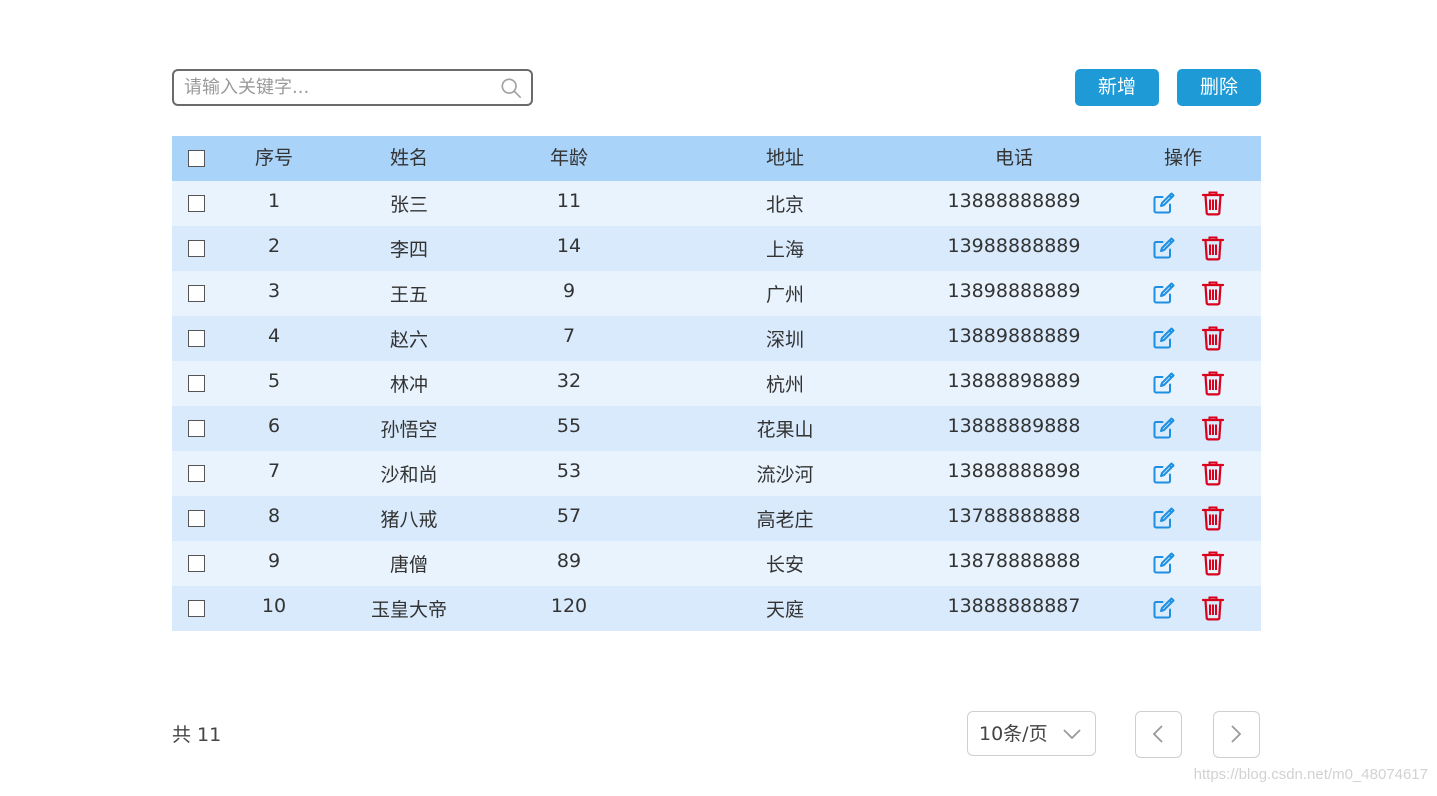 This screenshot has width=1437, height=796. I want to click on cell-index: 6, so click(274, 426).